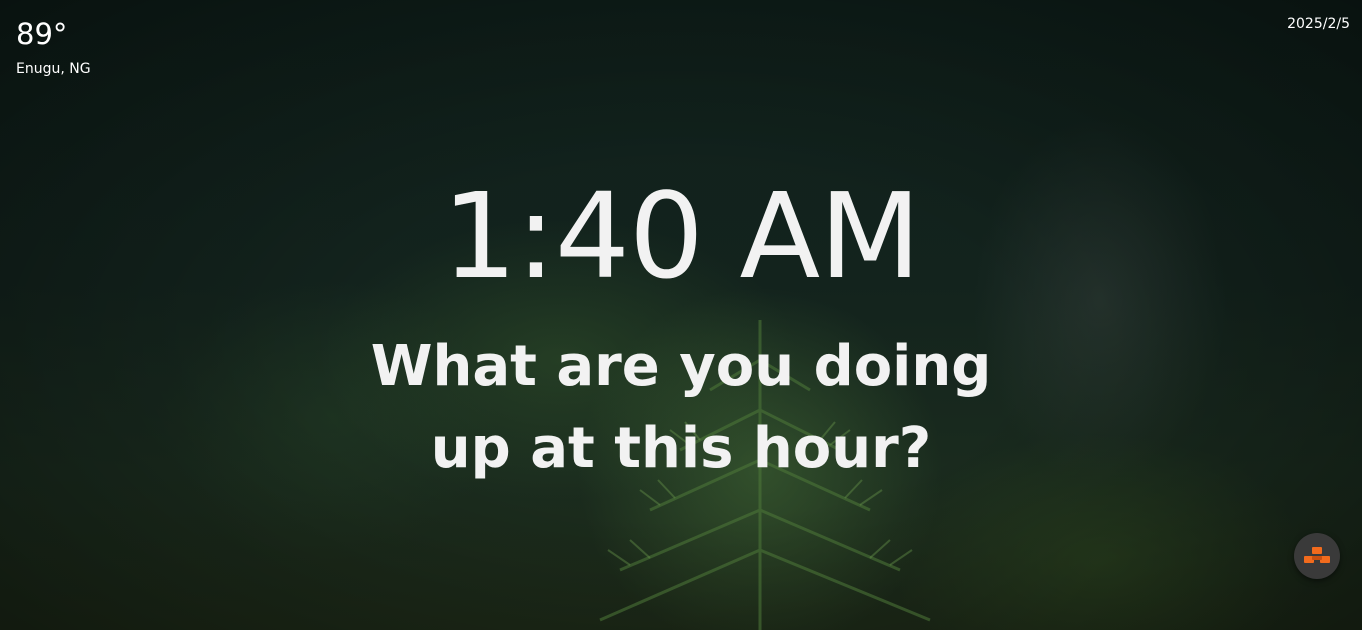 This screenshot has width=1362, height=630. I want to click on stacked-blocks-icon, so click(1317, 555).